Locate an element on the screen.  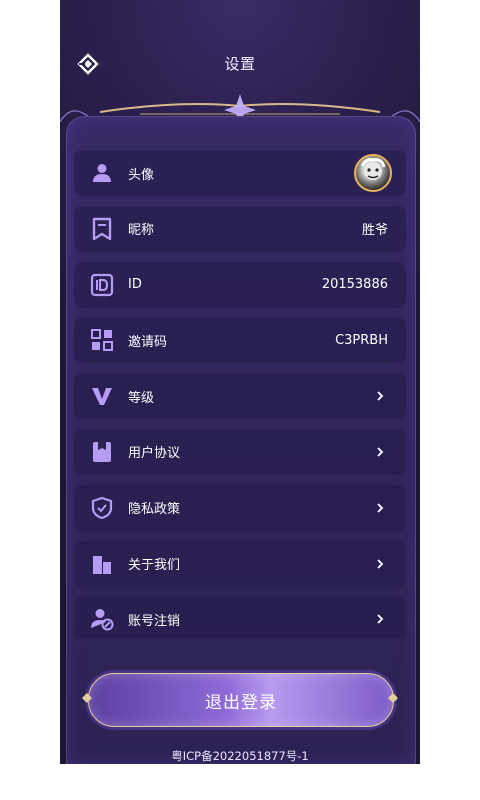
settings-row-invite-code: 邀请码 C3PRBH is located at coordinates (240, 340).